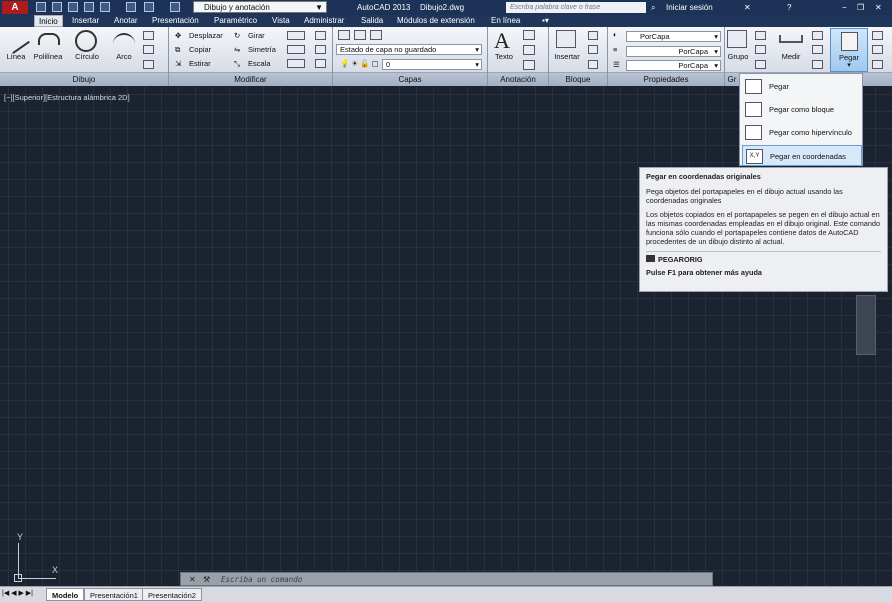  Describe the element at coordinates (760, 64) in the screenshot. I see `group-select-icon` at that location.